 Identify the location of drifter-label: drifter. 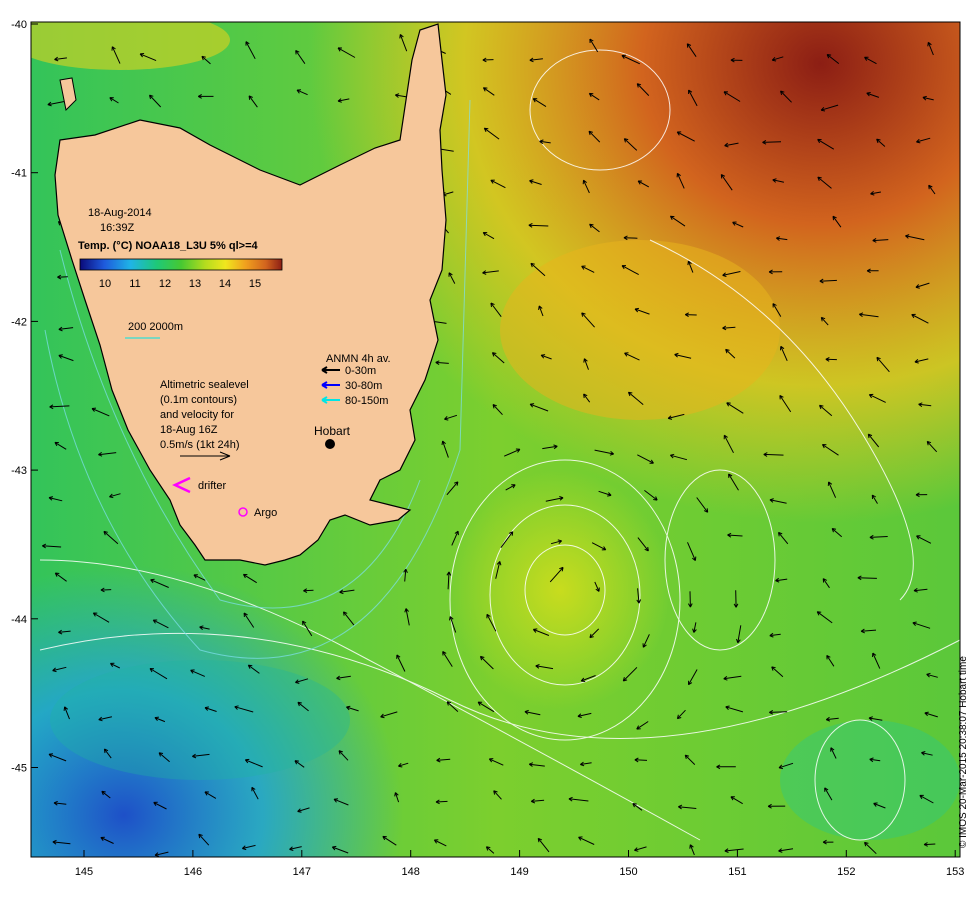
(212, 486).